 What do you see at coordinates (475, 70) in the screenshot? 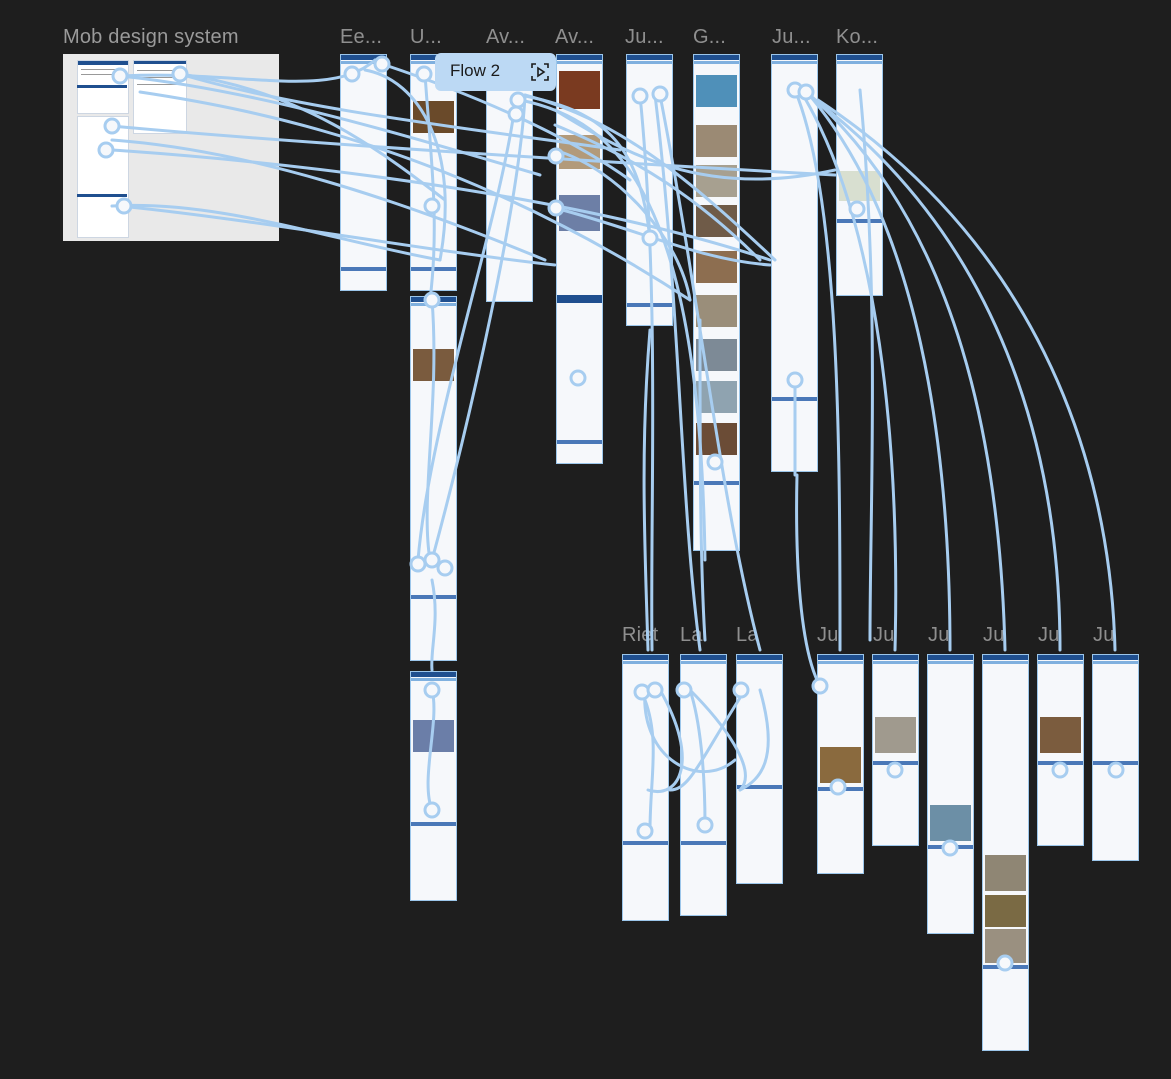
I see `flow-label: Flow 2` at bounding box center [475, 70].